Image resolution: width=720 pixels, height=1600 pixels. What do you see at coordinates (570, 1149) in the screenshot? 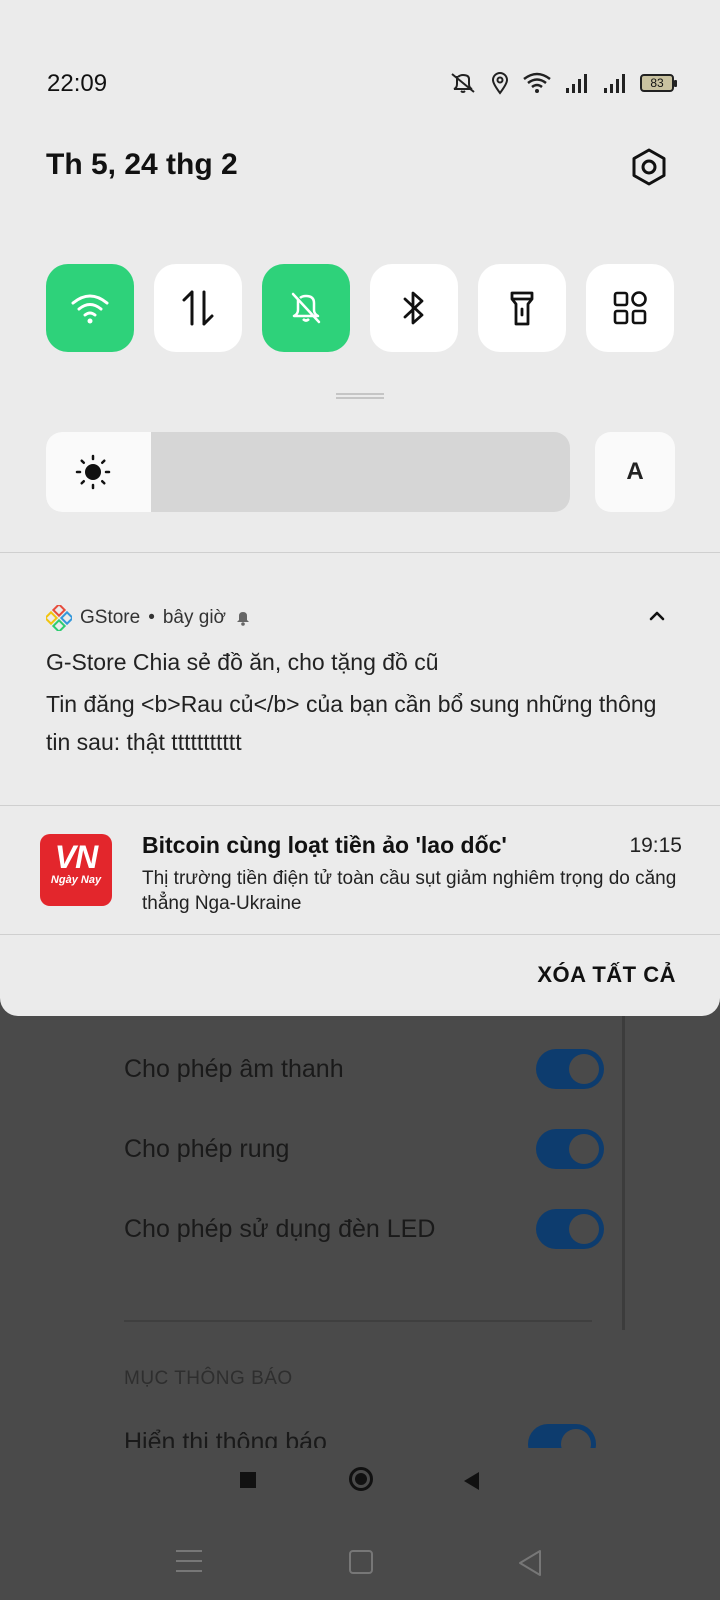
I see `vibrate-toggle` at bounding box center [570, 1149].